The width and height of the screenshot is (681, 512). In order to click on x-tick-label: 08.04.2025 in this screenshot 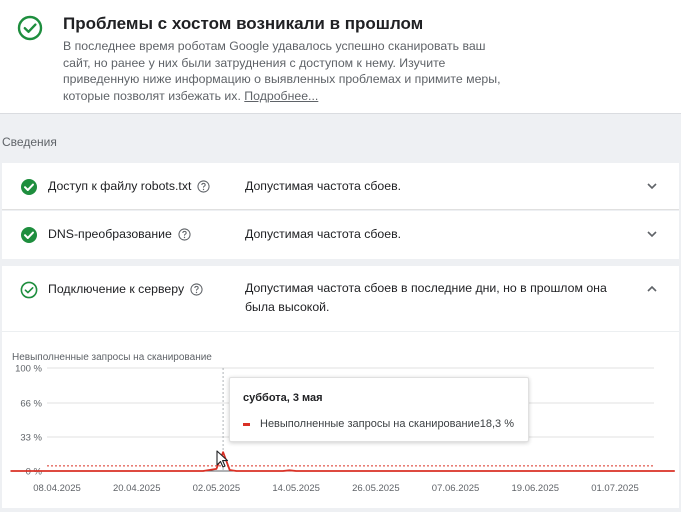, I will do `click(57, 488)`.